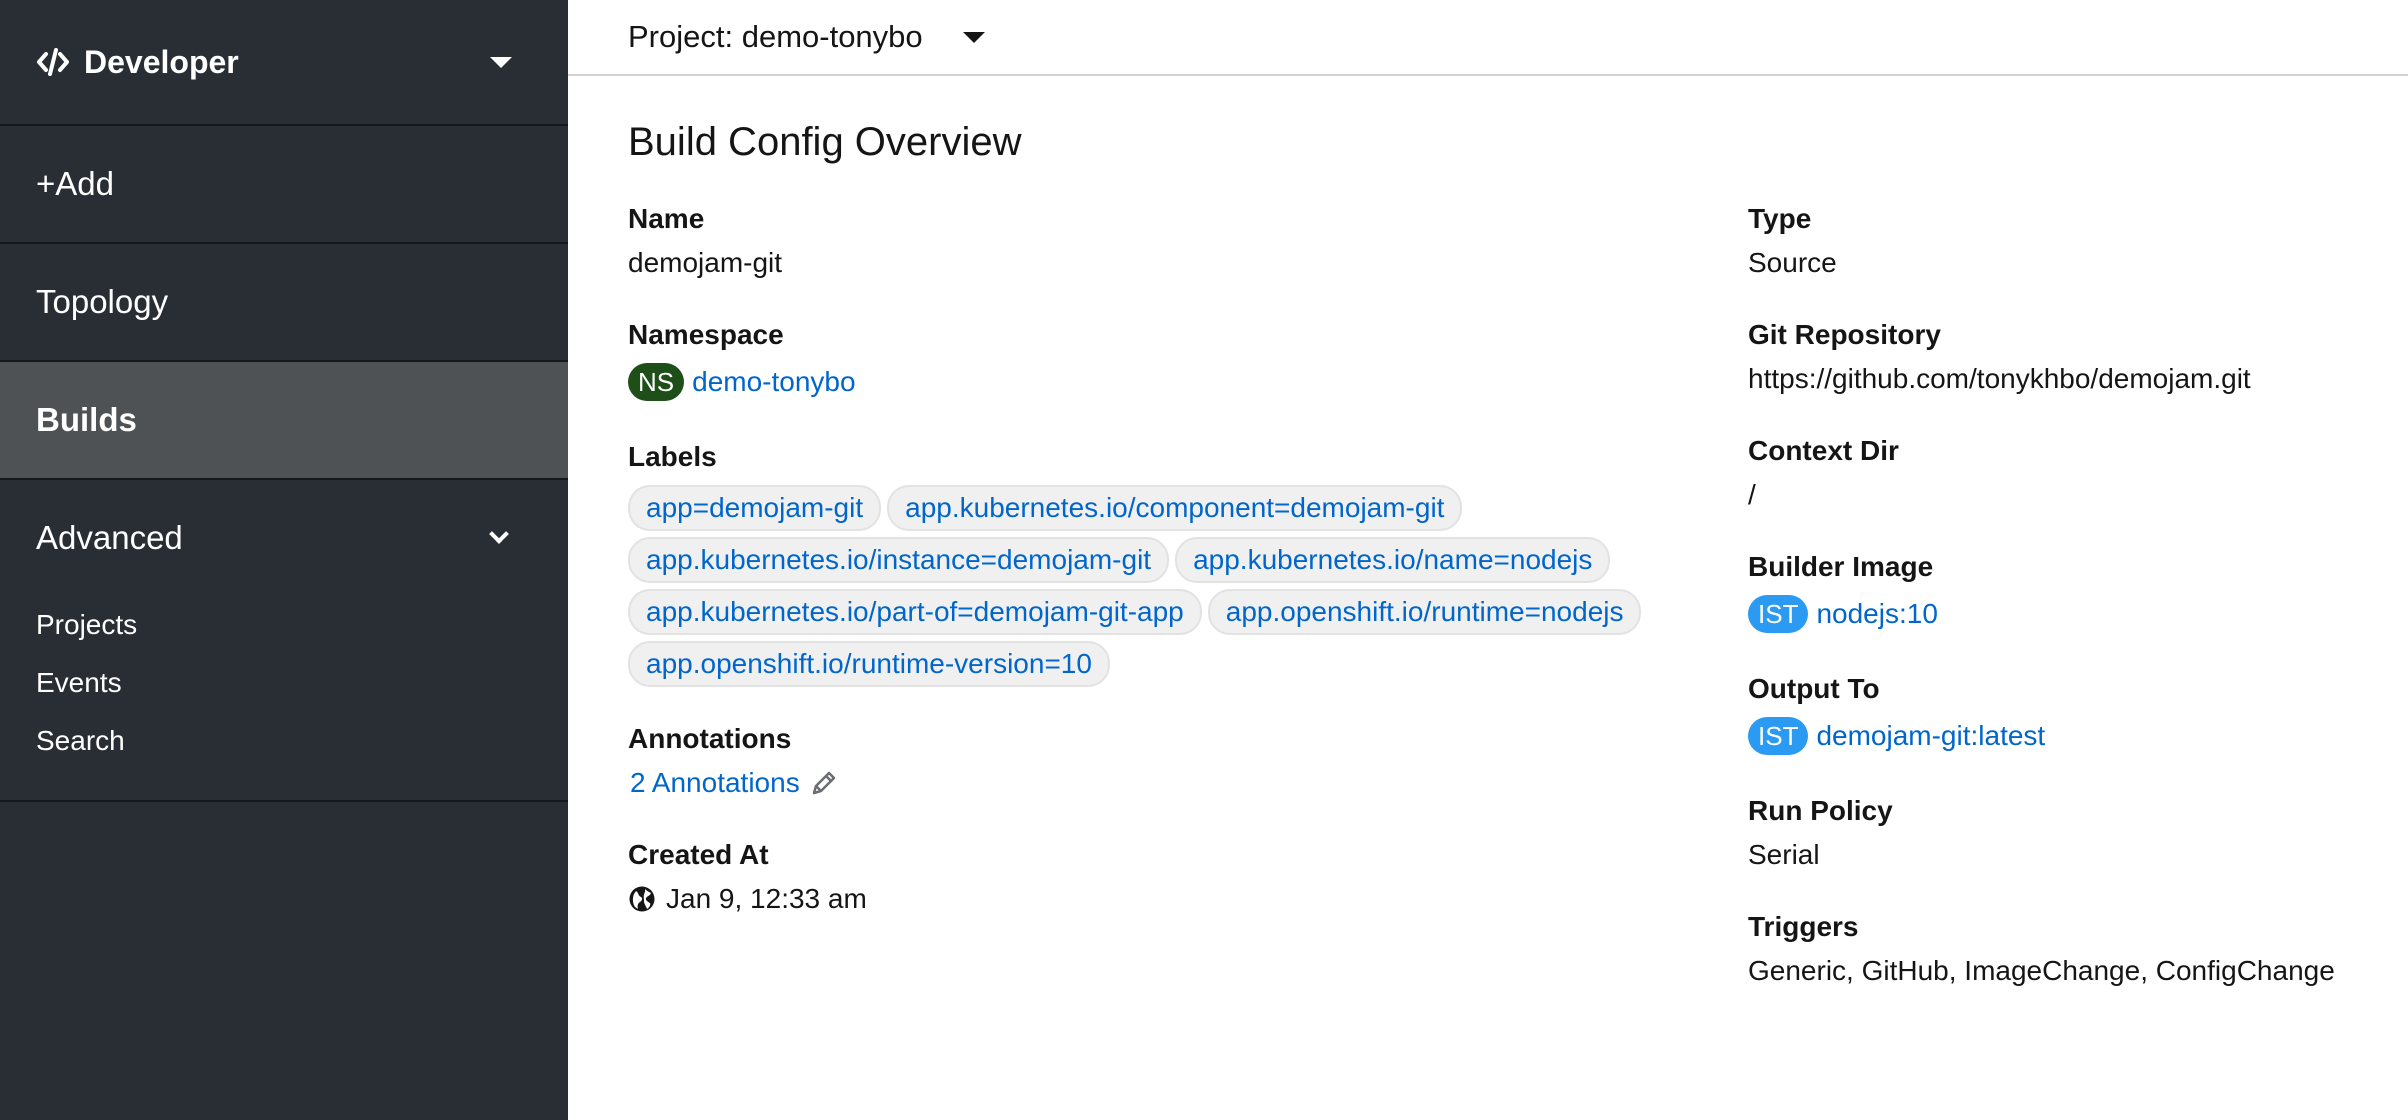  What do you see at coordinates (642, 899) in the screenshot?
I see `globe-icon` at bounding box center [642, 899].